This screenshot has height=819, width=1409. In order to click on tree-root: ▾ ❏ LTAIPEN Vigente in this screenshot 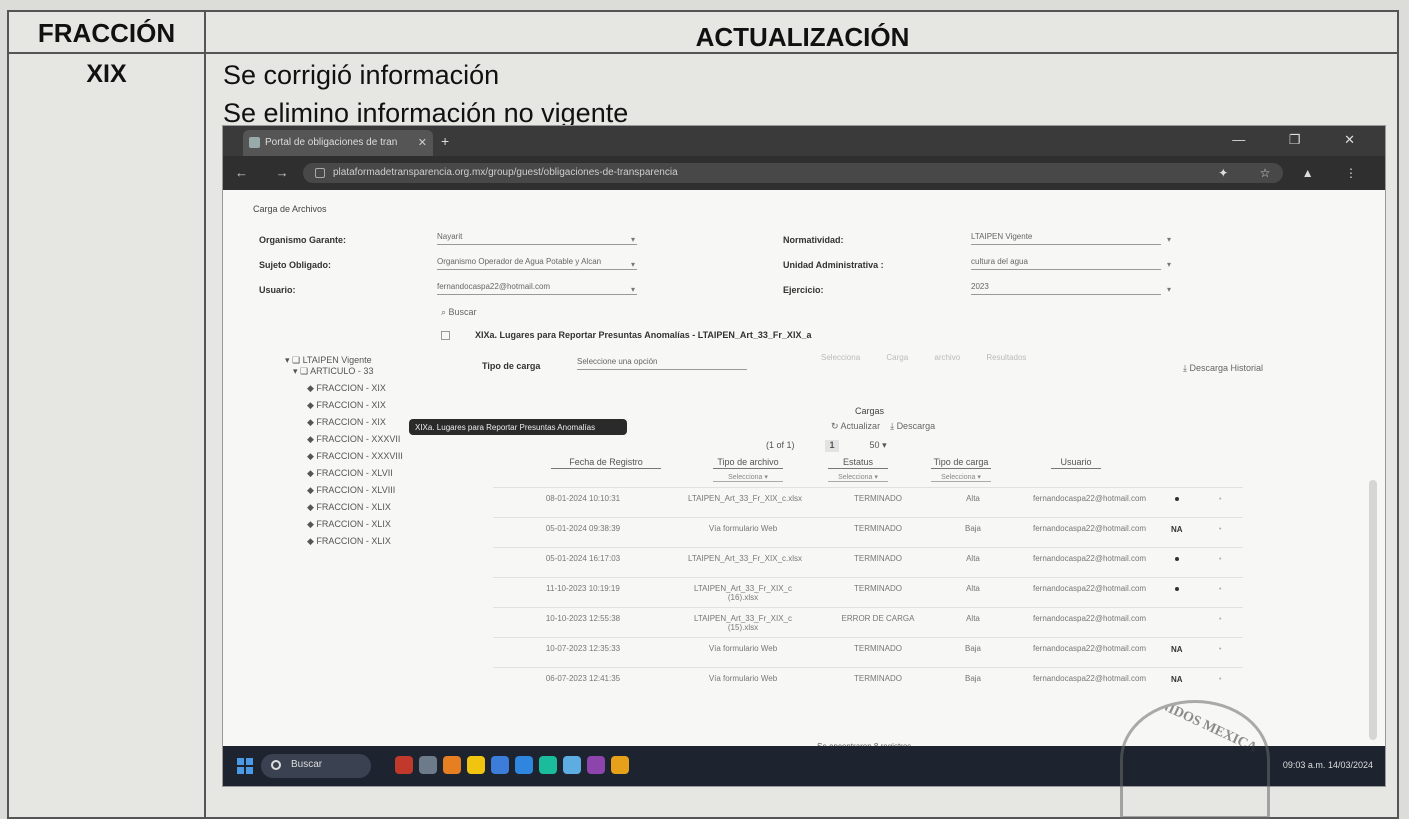, I will do `click(328, 360)`.